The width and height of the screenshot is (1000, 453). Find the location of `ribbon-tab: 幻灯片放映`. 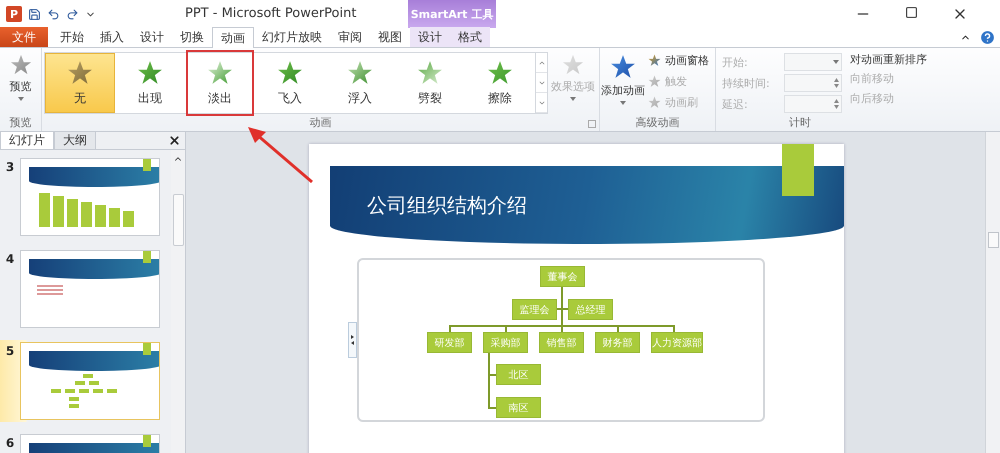

ribbon-tab: 幻灯片放映 is located at coordinates (292, 37).